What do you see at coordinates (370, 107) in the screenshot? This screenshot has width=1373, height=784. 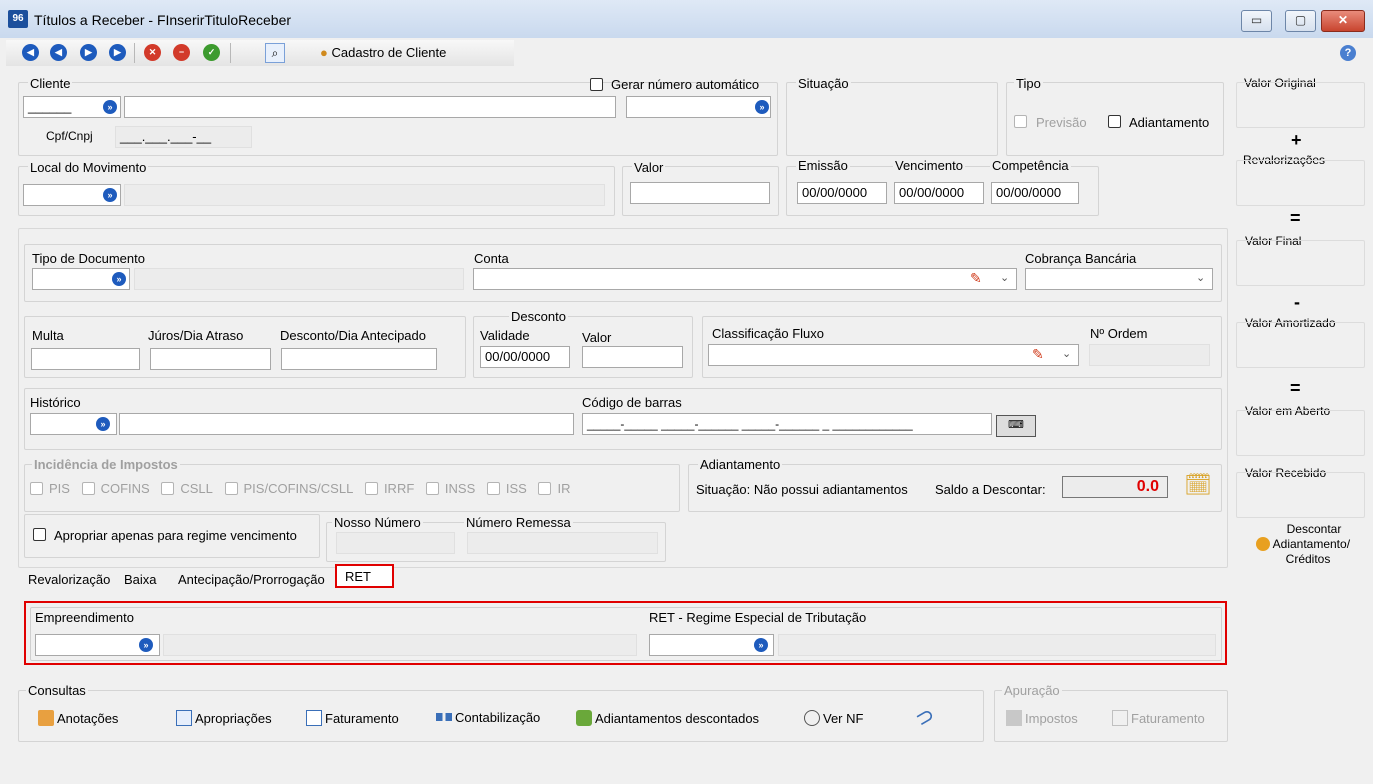 I see `cliente-name-input` at bounding box center [370, 107].